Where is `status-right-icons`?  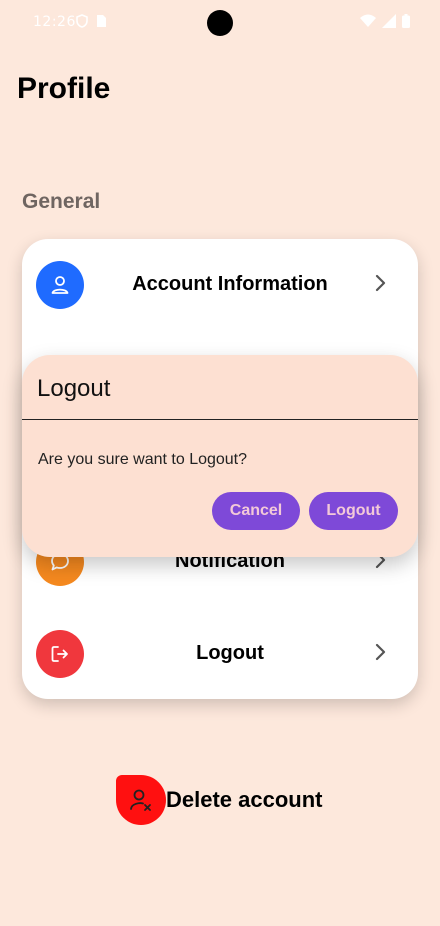
status-right-icons is located at coordinates (385, 21).